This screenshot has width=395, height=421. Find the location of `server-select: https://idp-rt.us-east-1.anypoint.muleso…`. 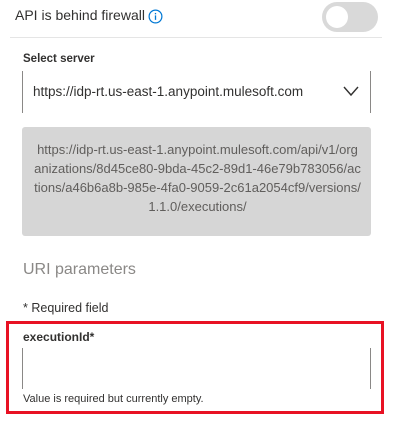

server-select: https://idp-rt.us-east-1.anypoint.muleso… is located at coordinates (196, 92).